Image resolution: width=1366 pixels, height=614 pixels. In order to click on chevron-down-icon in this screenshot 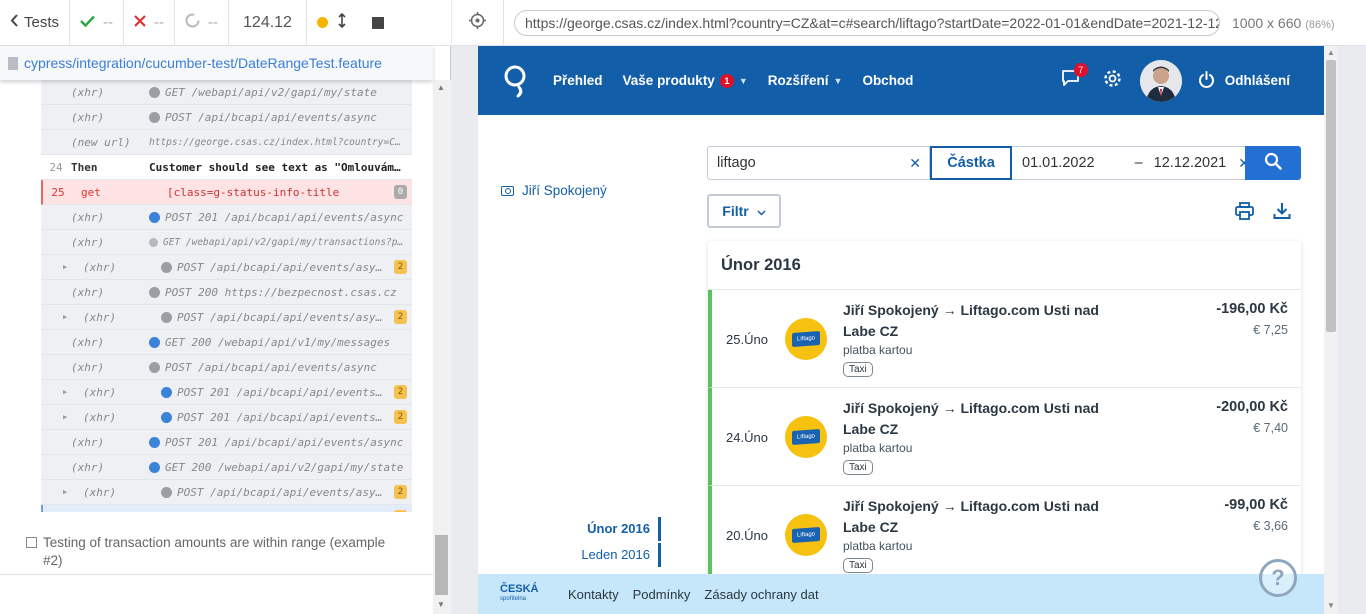, I will do `click(761, 211)`.